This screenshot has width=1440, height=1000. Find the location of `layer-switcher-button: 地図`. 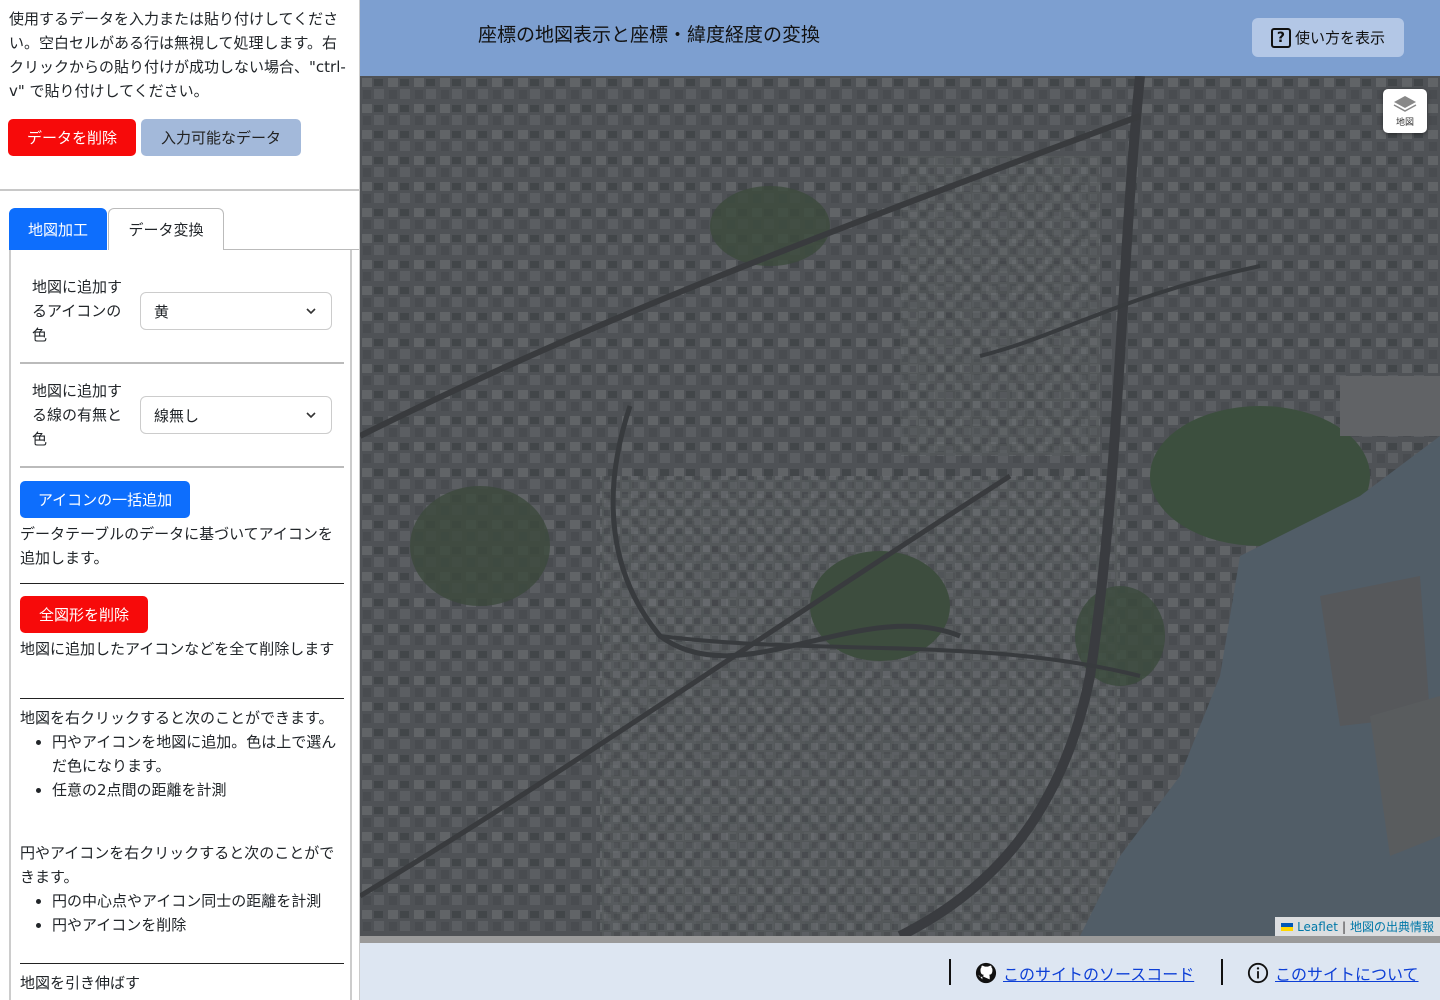

layer-switcher-button: 地図 is located at coordinates (1405, 111).